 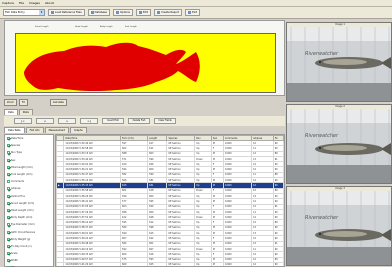 What do you see at coordinates (29, 138) in the screenshot?
I see `checklist-item: Date/Time` at bounding box center [29, 138].